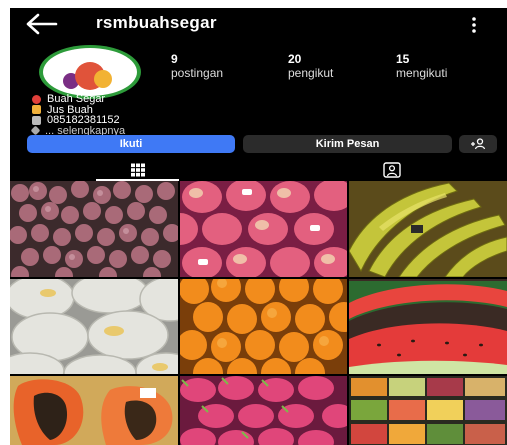  Describe the element at coordinates (263, 229) in the screenshot. I see `post-apples` at that location.